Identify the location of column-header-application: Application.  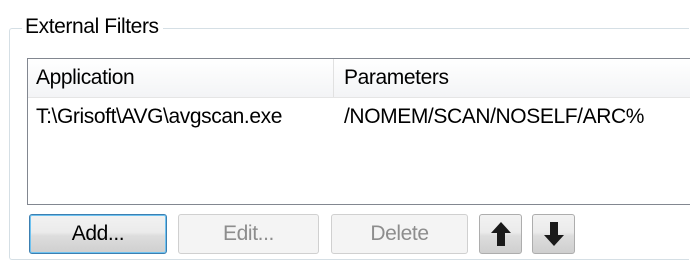
(181, 78).